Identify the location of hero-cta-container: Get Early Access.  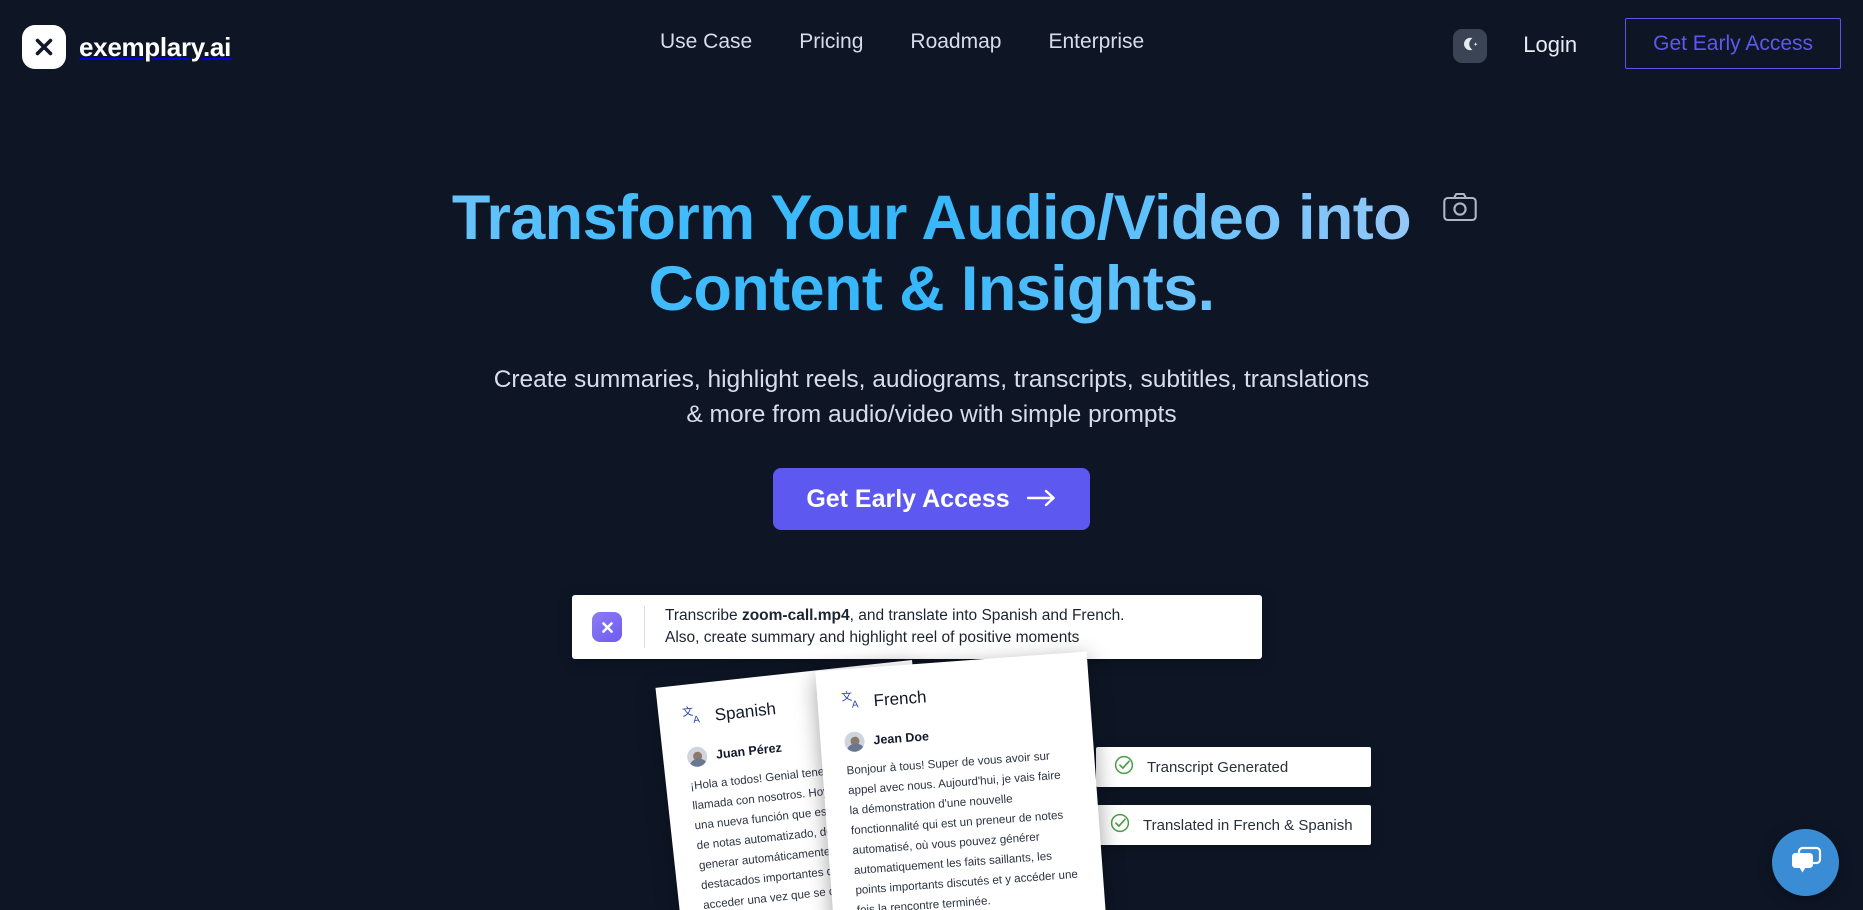
(931, 499).